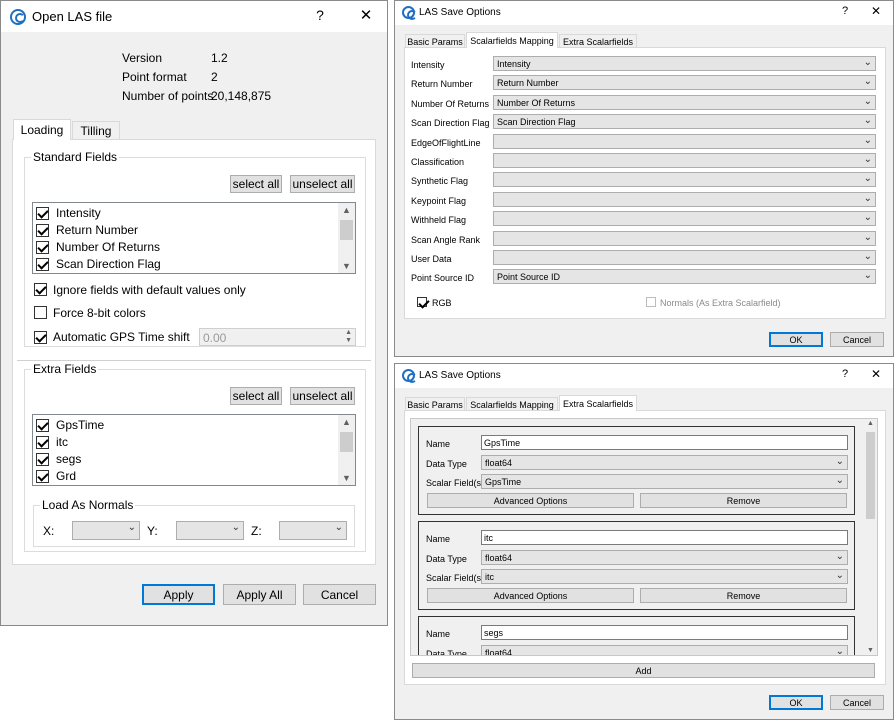 The height and width of the screenshot is (722, 896). What do you see at coordinates (684, 102) in the screenshot?
I see `row-combo: Number Of Returns ⌄` at bounding box center [684, 102].